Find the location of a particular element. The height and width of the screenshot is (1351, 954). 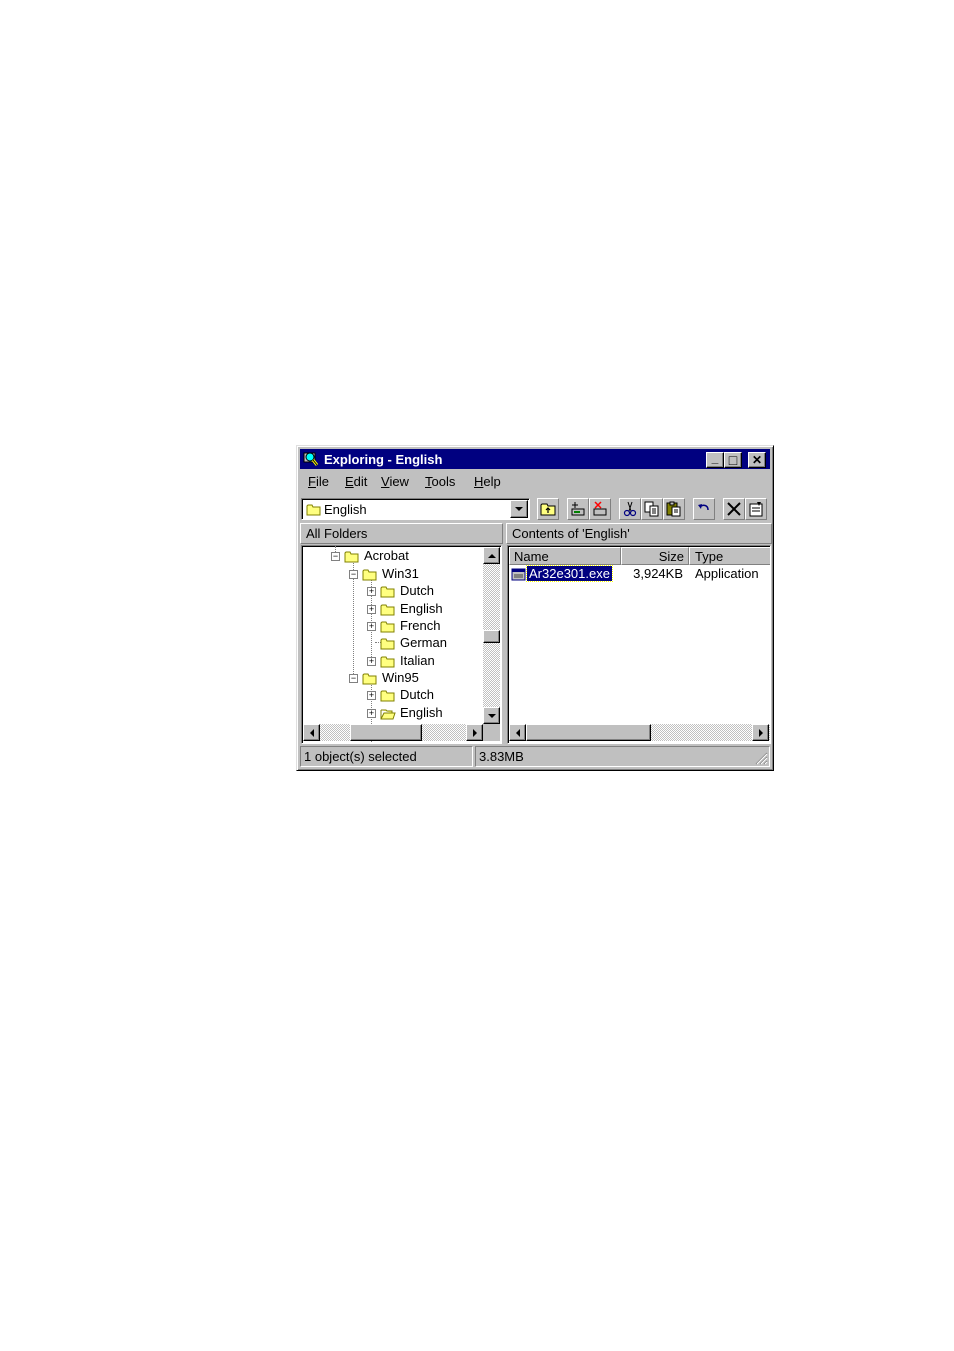

file-name: Ar32e301.exe is located at coordinates (569, 573).